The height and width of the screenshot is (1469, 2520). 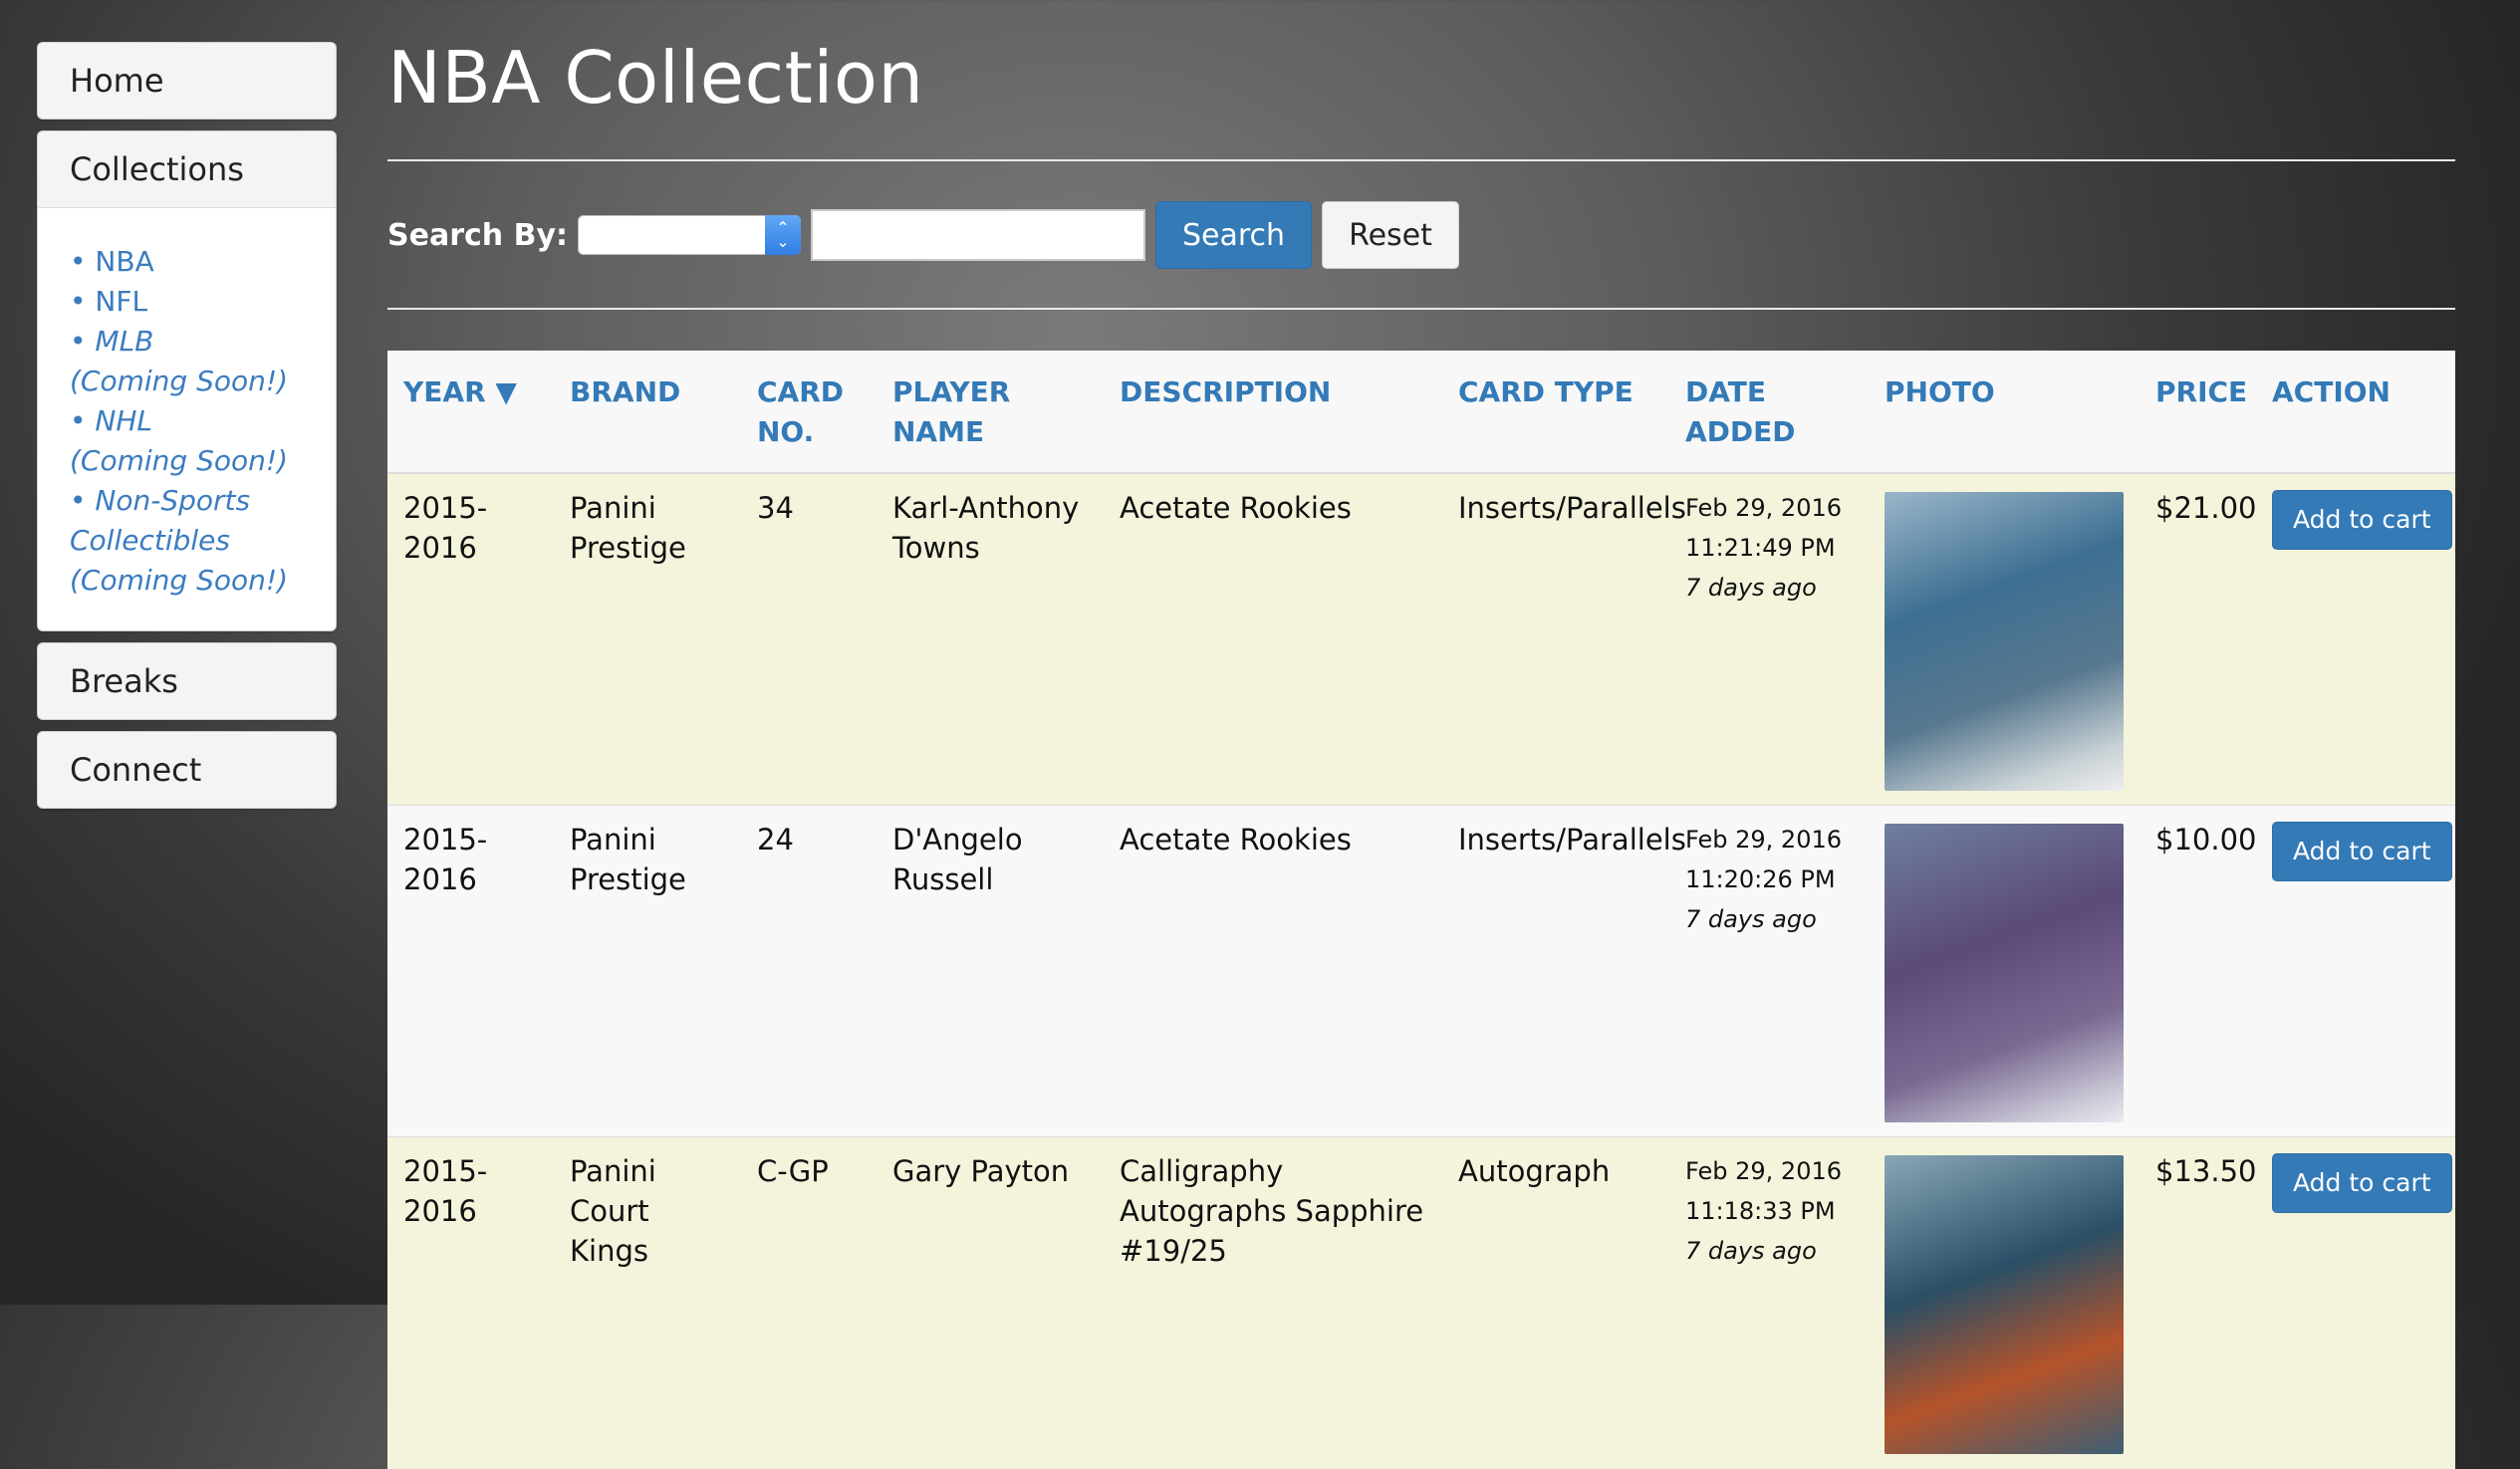 What do you see at coordinates (783, 235) in the screenshot?
I see `select-arrows-icon: ⌃ ⌄` at bounding box center [783, 235].